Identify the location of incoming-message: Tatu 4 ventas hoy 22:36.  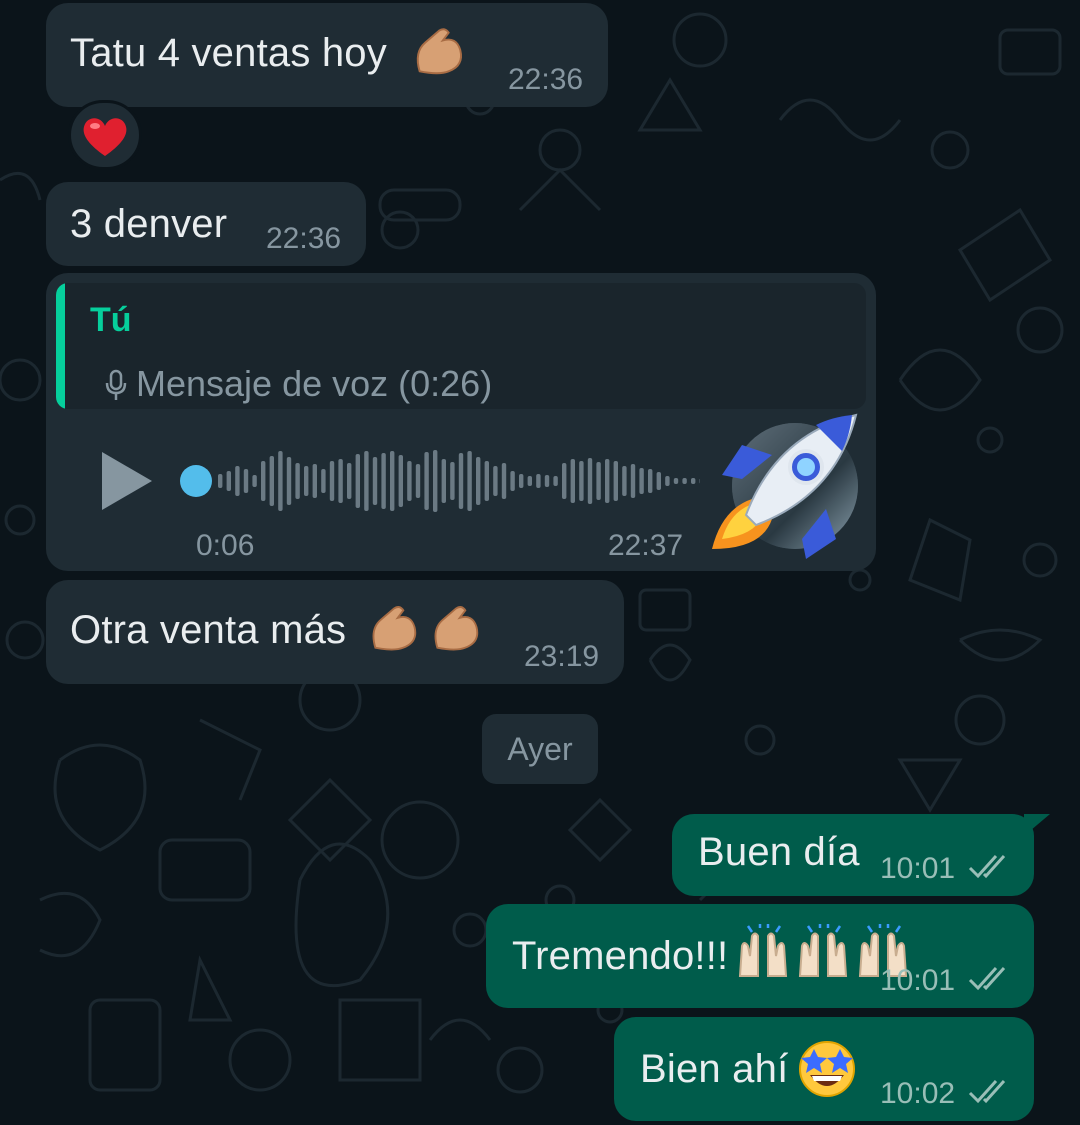
(327, 55).